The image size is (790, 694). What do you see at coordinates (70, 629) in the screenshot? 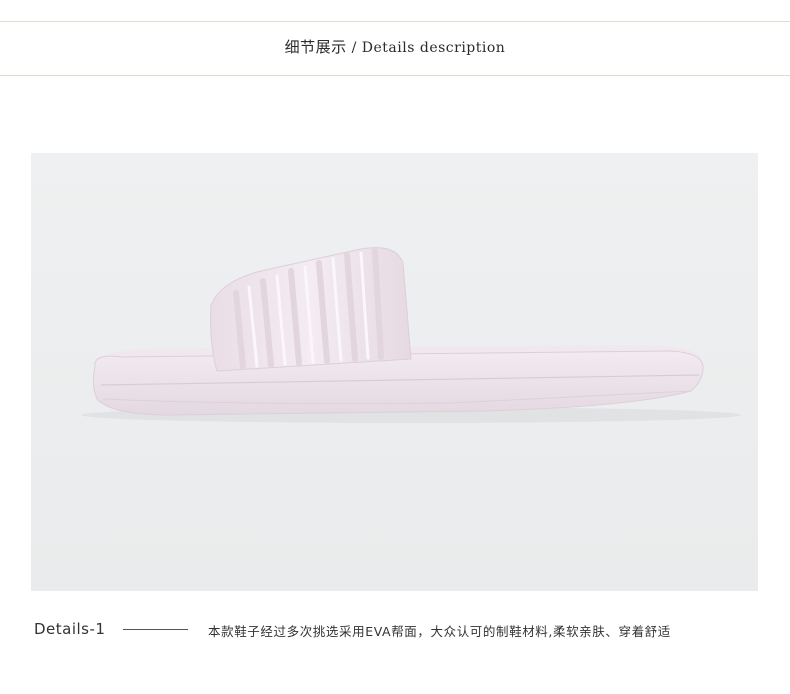
I see `caption-label: Details-1` at bounding box center [70, 629].